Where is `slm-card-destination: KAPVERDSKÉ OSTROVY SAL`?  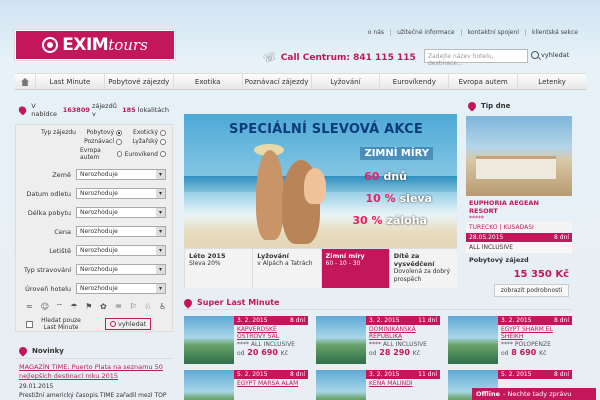 slm-card-destination: KAPVERDSKÉ OSTROVY SAL is located at coordinates (271, 333).